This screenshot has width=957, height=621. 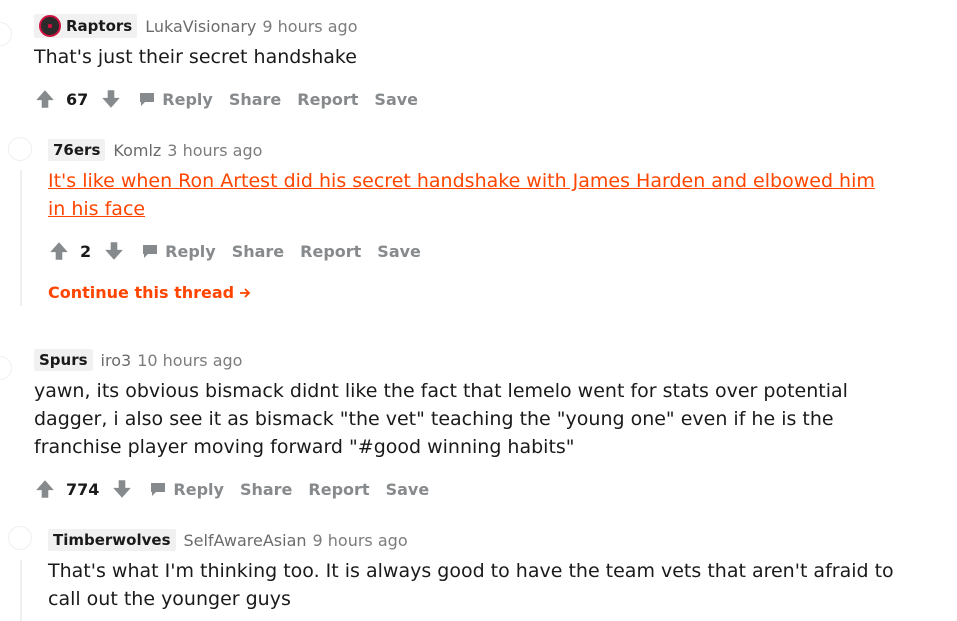 What do you see at coordinates (200, 26) in the screenshot?
I see `author-link: LukaVisionary` at bounding box center [200, 26].